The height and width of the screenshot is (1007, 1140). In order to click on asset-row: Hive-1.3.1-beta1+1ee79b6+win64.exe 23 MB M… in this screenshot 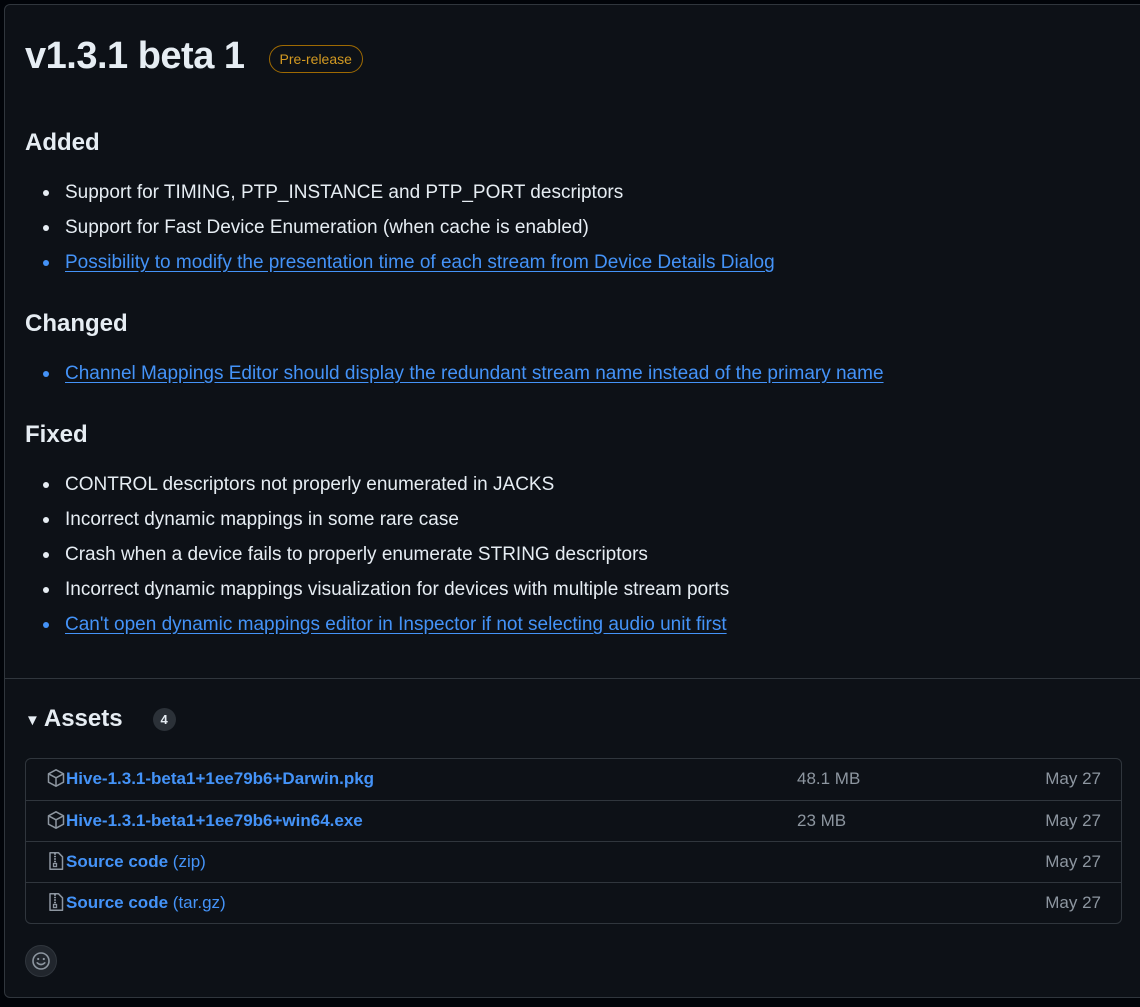, I will do `click(573, 820)`.